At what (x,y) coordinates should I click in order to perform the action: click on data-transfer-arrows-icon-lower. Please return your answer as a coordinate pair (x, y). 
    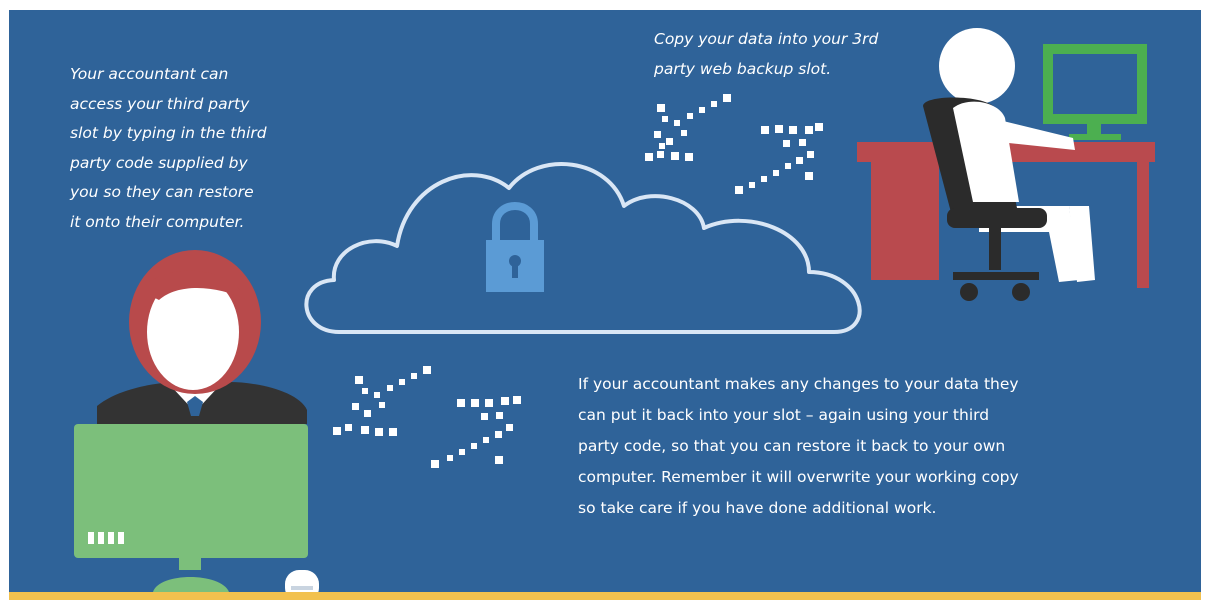
    Looking at the image, I should click on (427, 417).